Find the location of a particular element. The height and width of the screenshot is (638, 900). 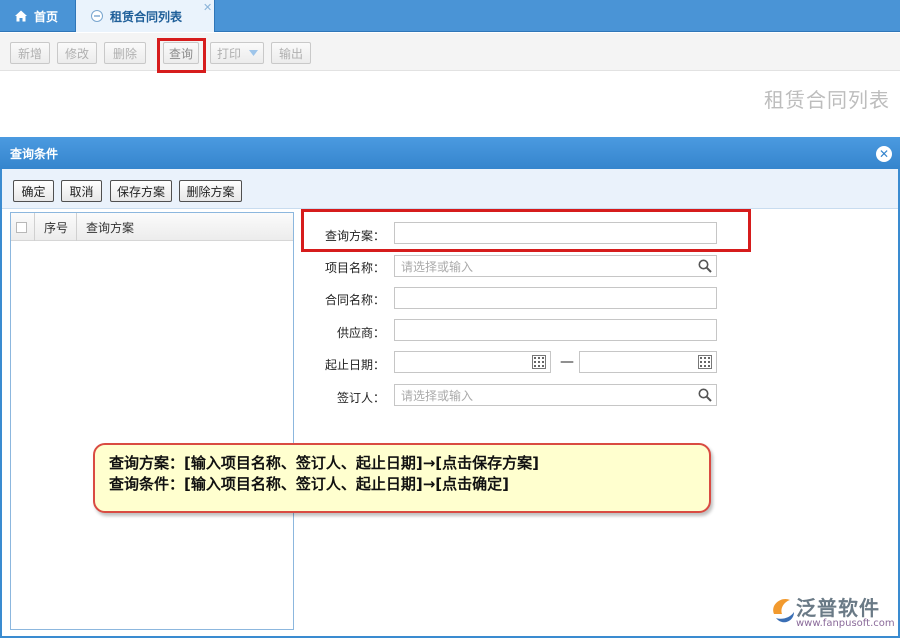

print-button: 打印 is located at coordinates (237, 53).